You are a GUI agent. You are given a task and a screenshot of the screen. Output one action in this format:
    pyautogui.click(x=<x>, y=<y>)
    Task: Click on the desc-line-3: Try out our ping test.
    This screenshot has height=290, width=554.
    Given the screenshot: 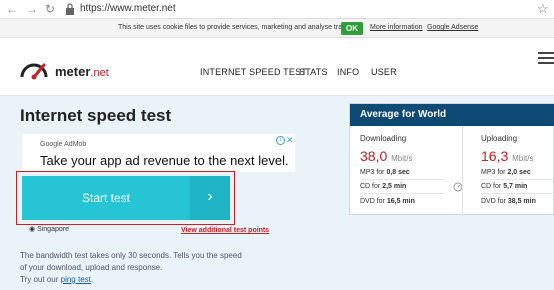 What is the action you would take?
    pyautogui.click(x=150, y=280)
    